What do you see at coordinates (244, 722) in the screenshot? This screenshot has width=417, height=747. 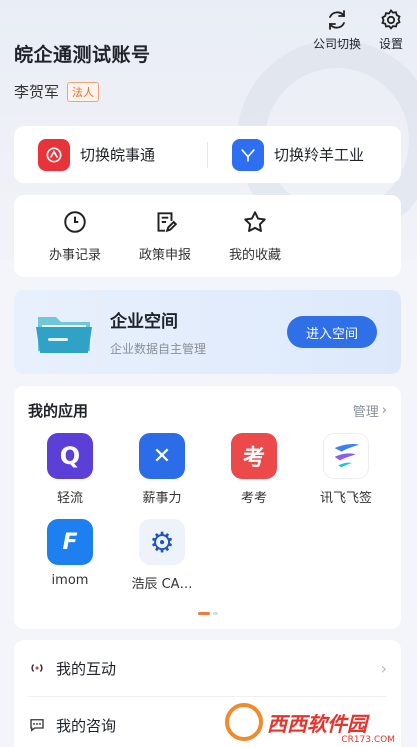 I see `site-logo-mark` at bounding box center [244, 722].